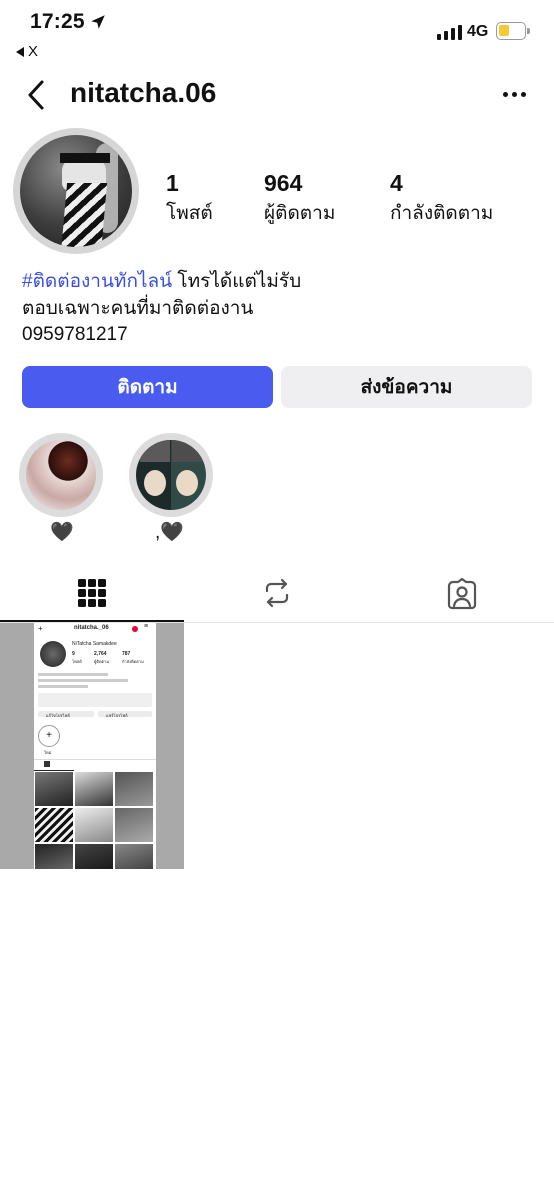 The width and height of the screenshot is (554, 1200). I want to click on highlight-1-cover, so click(61, 475).